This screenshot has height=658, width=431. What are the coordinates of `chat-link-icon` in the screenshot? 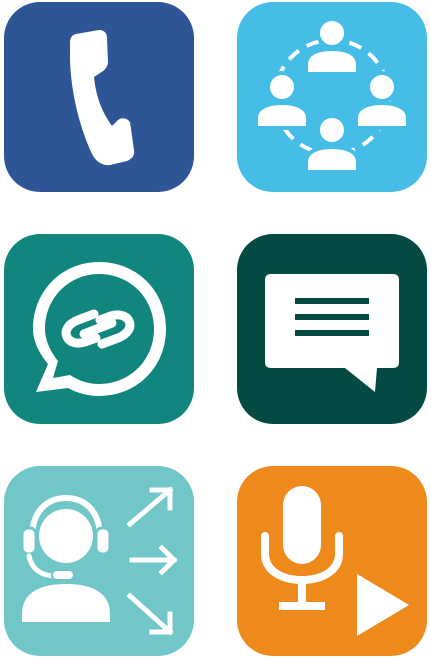 It's located at (99, 329).